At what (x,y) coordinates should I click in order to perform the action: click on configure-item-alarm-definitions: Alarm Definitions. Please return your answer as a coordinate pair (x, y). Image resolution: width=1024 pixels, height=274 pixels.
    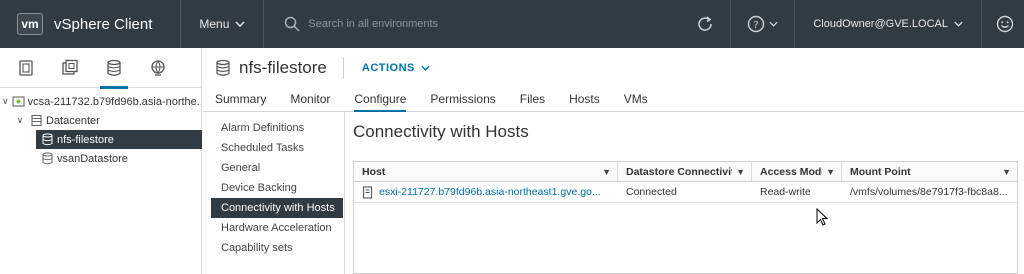
    Looking at the image, I should click on (277, 128).